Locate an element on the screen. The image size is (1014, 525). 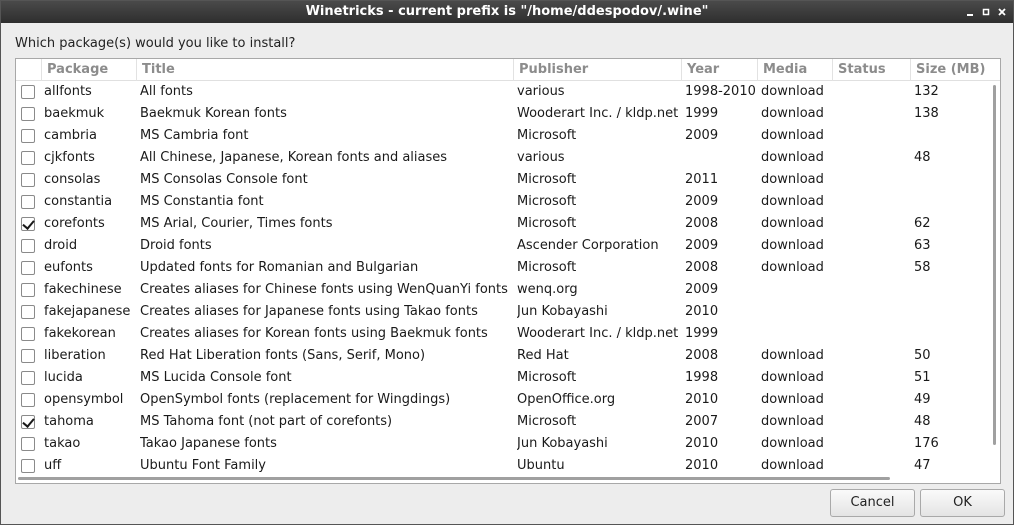
cell-publisher: Ubuntu is located at coordinates (541, 465).